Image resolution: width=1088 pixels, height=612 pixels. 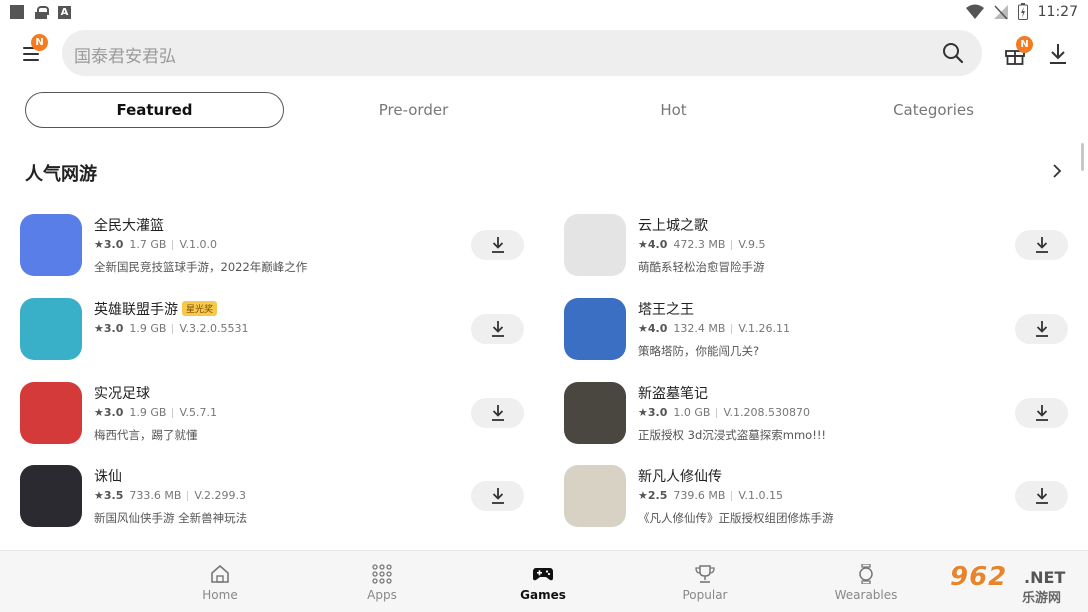 I want to click on app-size: 132.4 MB, so click(x=699, y=328).